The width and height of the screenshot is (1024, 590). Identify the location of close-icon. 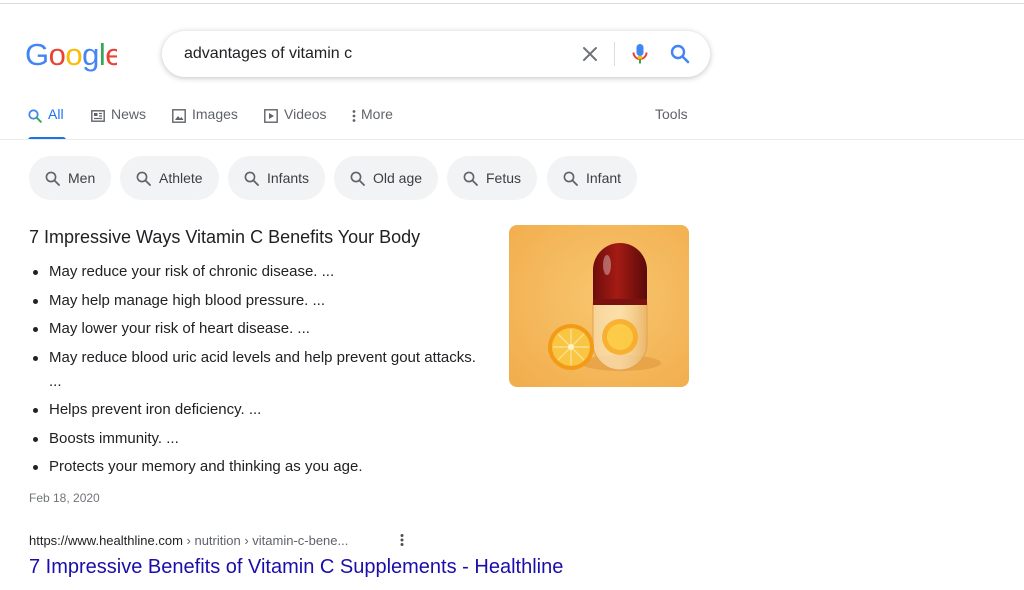
(590, 54).